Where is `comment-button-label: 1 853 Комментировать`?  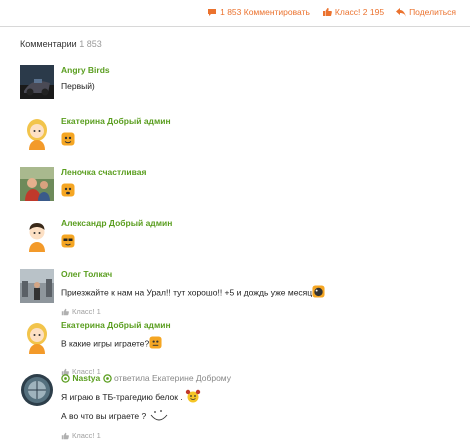 comment-button-label: 1 853 Комментировать is located at coordinates (265, 12).